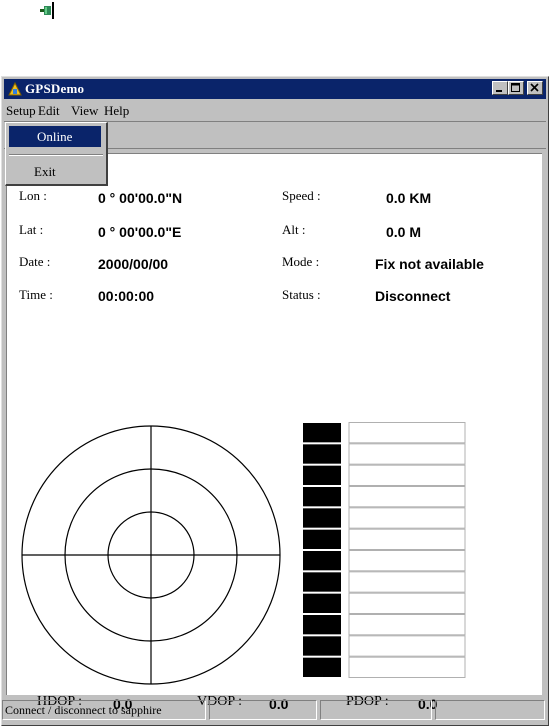 Image resolution: width=550 pixels, height=726 pixels. What do you see at coordinates (499, 91) in the screenshot?
I see `minimize-icon` at bounding box center [499, 91].